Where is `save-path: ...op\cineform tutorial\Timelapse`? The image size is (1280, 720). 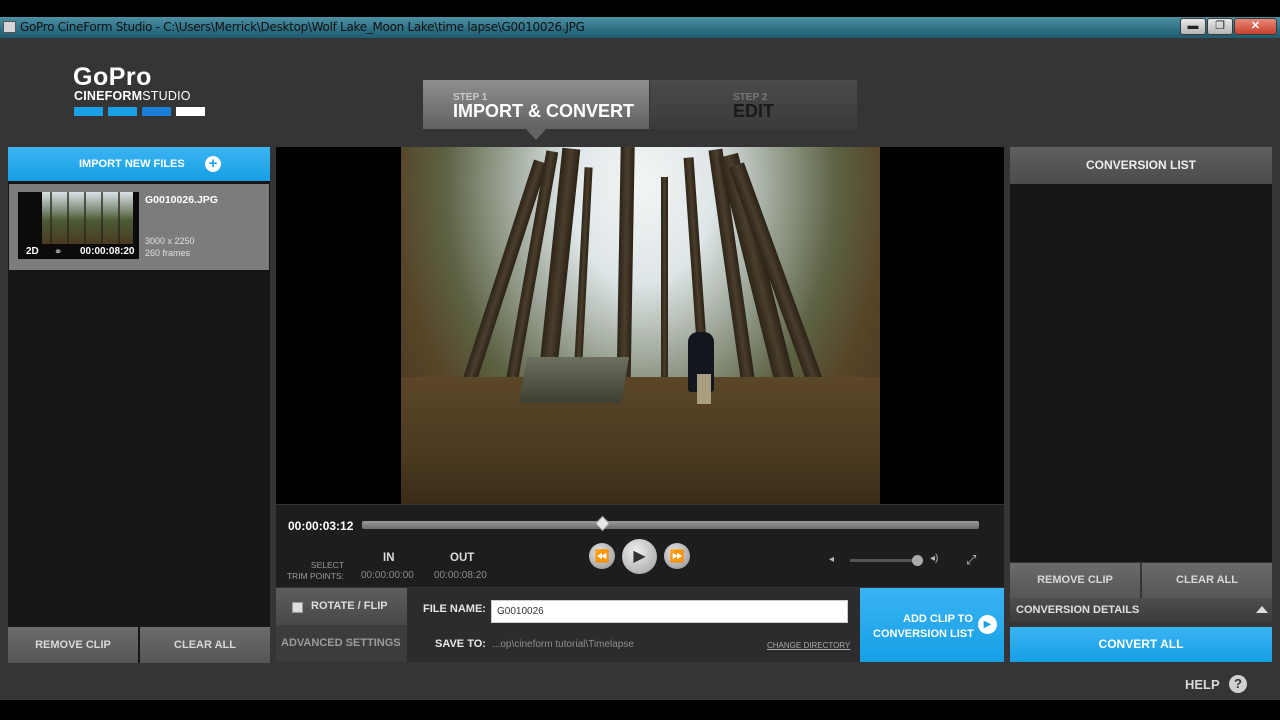 save-path: ...op\cineform tutorial\Timelapse is located at coordinates (563, 644).